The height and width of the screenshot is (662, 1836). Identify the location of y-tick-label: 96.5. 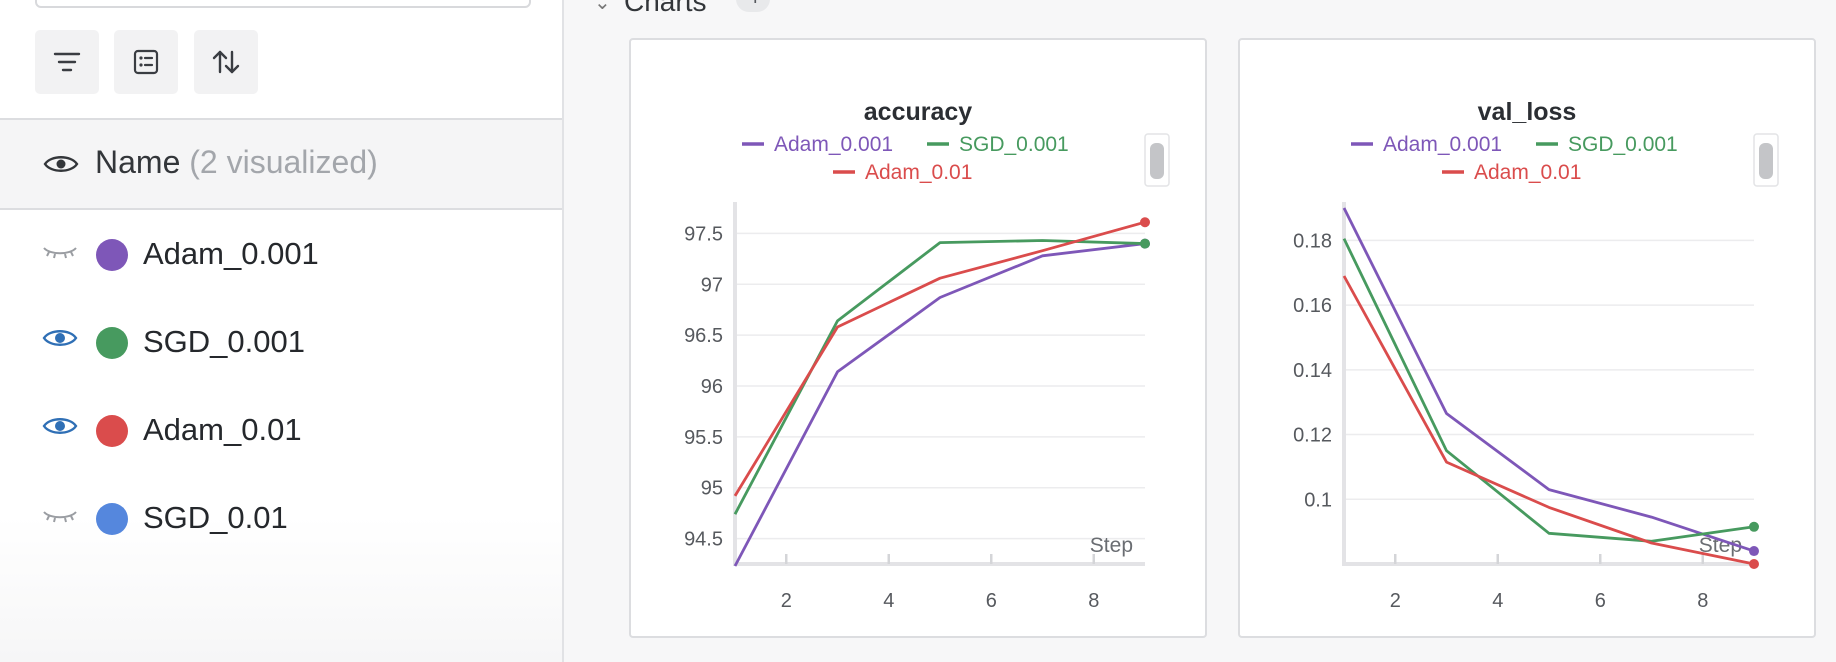
(703, 336).